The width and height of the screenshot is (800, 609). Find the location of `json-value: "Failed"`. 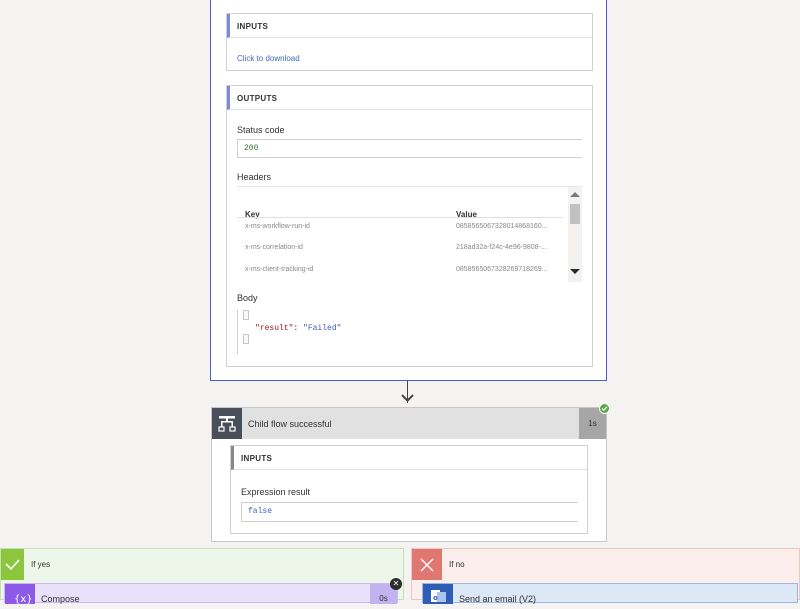

json-value: "Failed" is located at coordinates (322, 328).